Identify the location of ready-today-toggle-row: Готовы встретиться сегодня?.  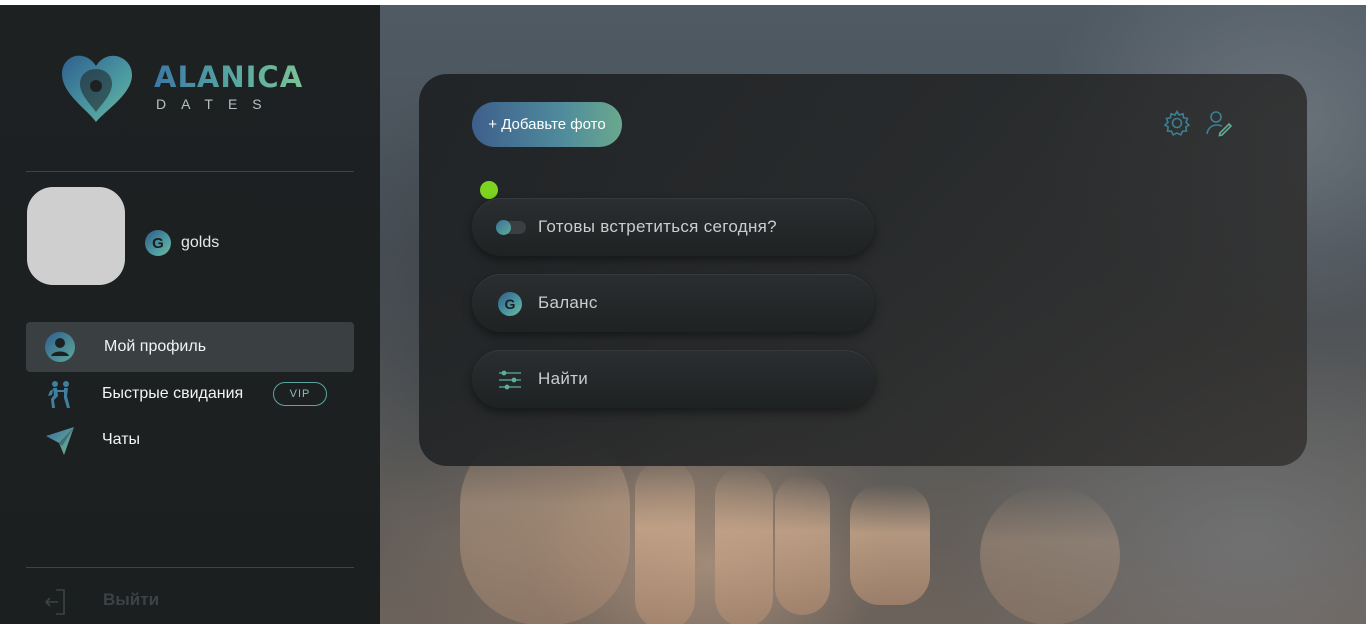
(673, 227).